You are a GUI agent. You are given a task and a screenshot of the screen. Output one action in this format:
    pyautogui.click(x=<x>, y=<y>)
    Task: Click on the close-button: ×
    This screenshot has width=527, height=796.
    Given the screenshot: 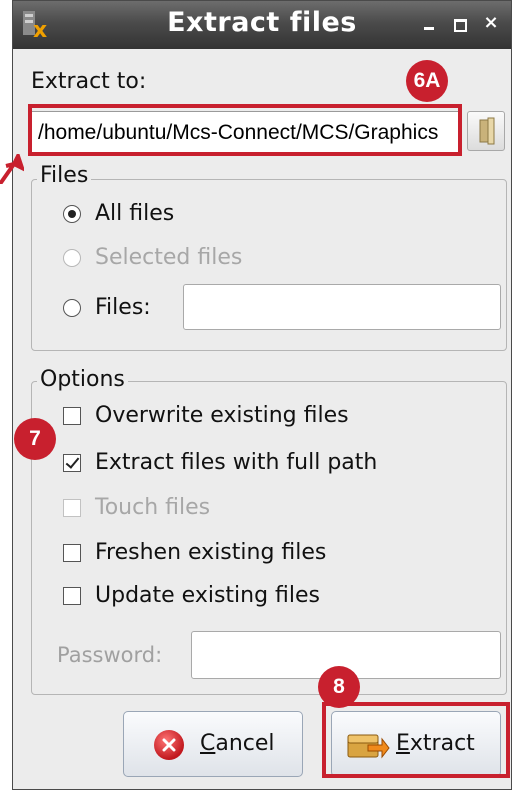 What is the action you would take?
    pyautogui.click(x=491, y=23)
    